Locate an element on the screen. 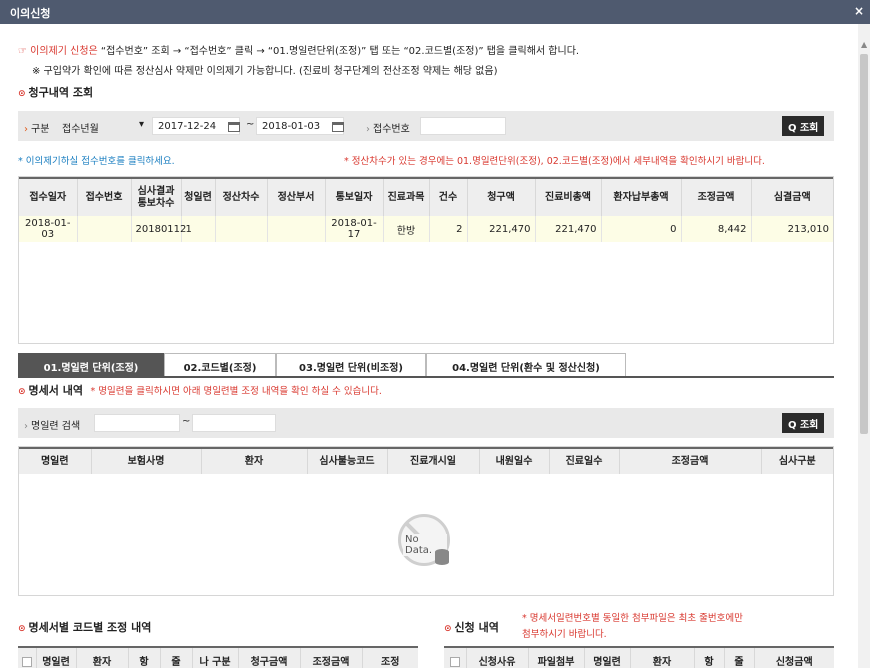  apply-table: 신청사유 파일첨부 명일련 환자 항 줄 신청금액 is located at coordinates (639, 657).